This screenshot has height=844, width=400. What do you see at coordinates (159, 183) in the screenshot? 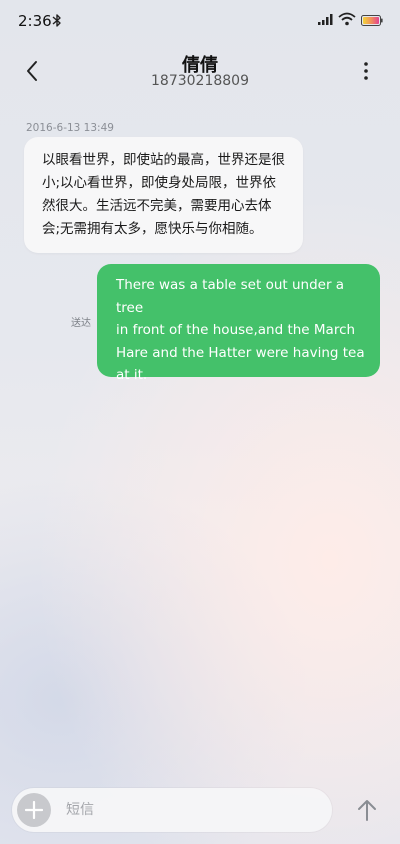
I see `incoming-message-line: 小;以心看世界，即使身处局限，世界依` at bounding box center [159, 183].